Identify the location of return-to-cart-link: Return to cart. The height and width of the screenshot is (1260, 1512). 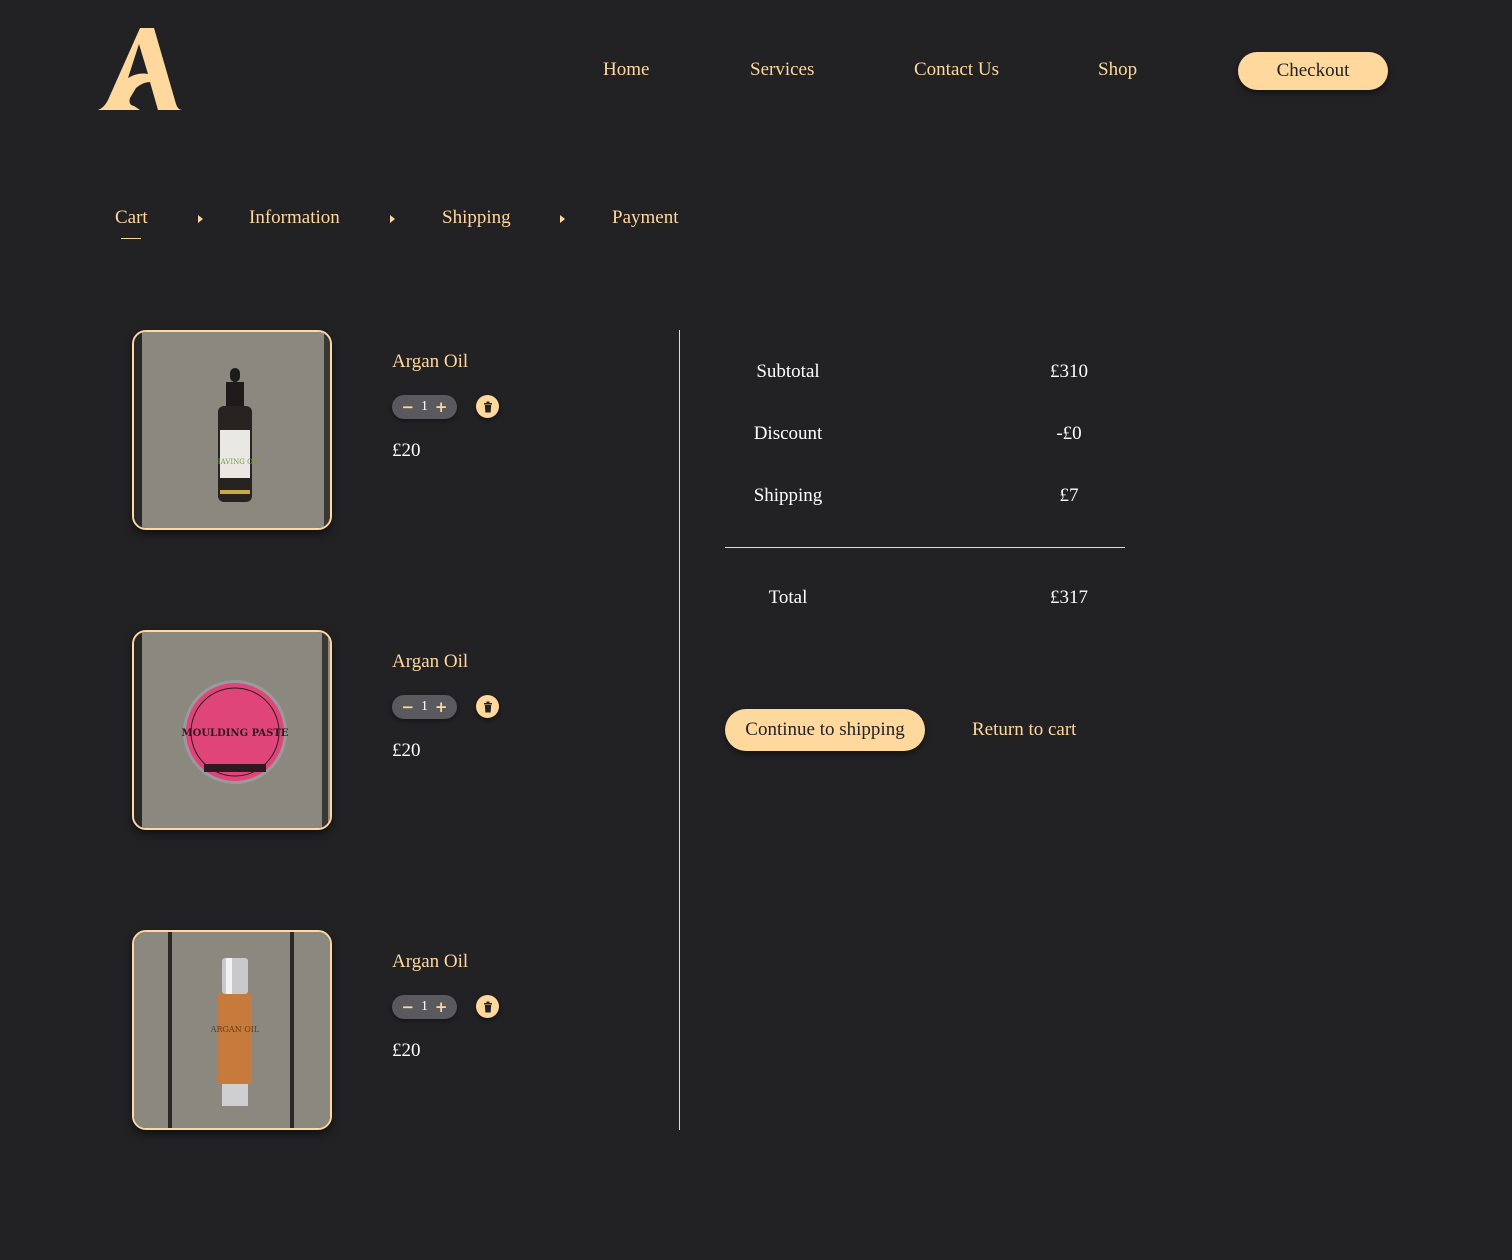
(1024, 730).